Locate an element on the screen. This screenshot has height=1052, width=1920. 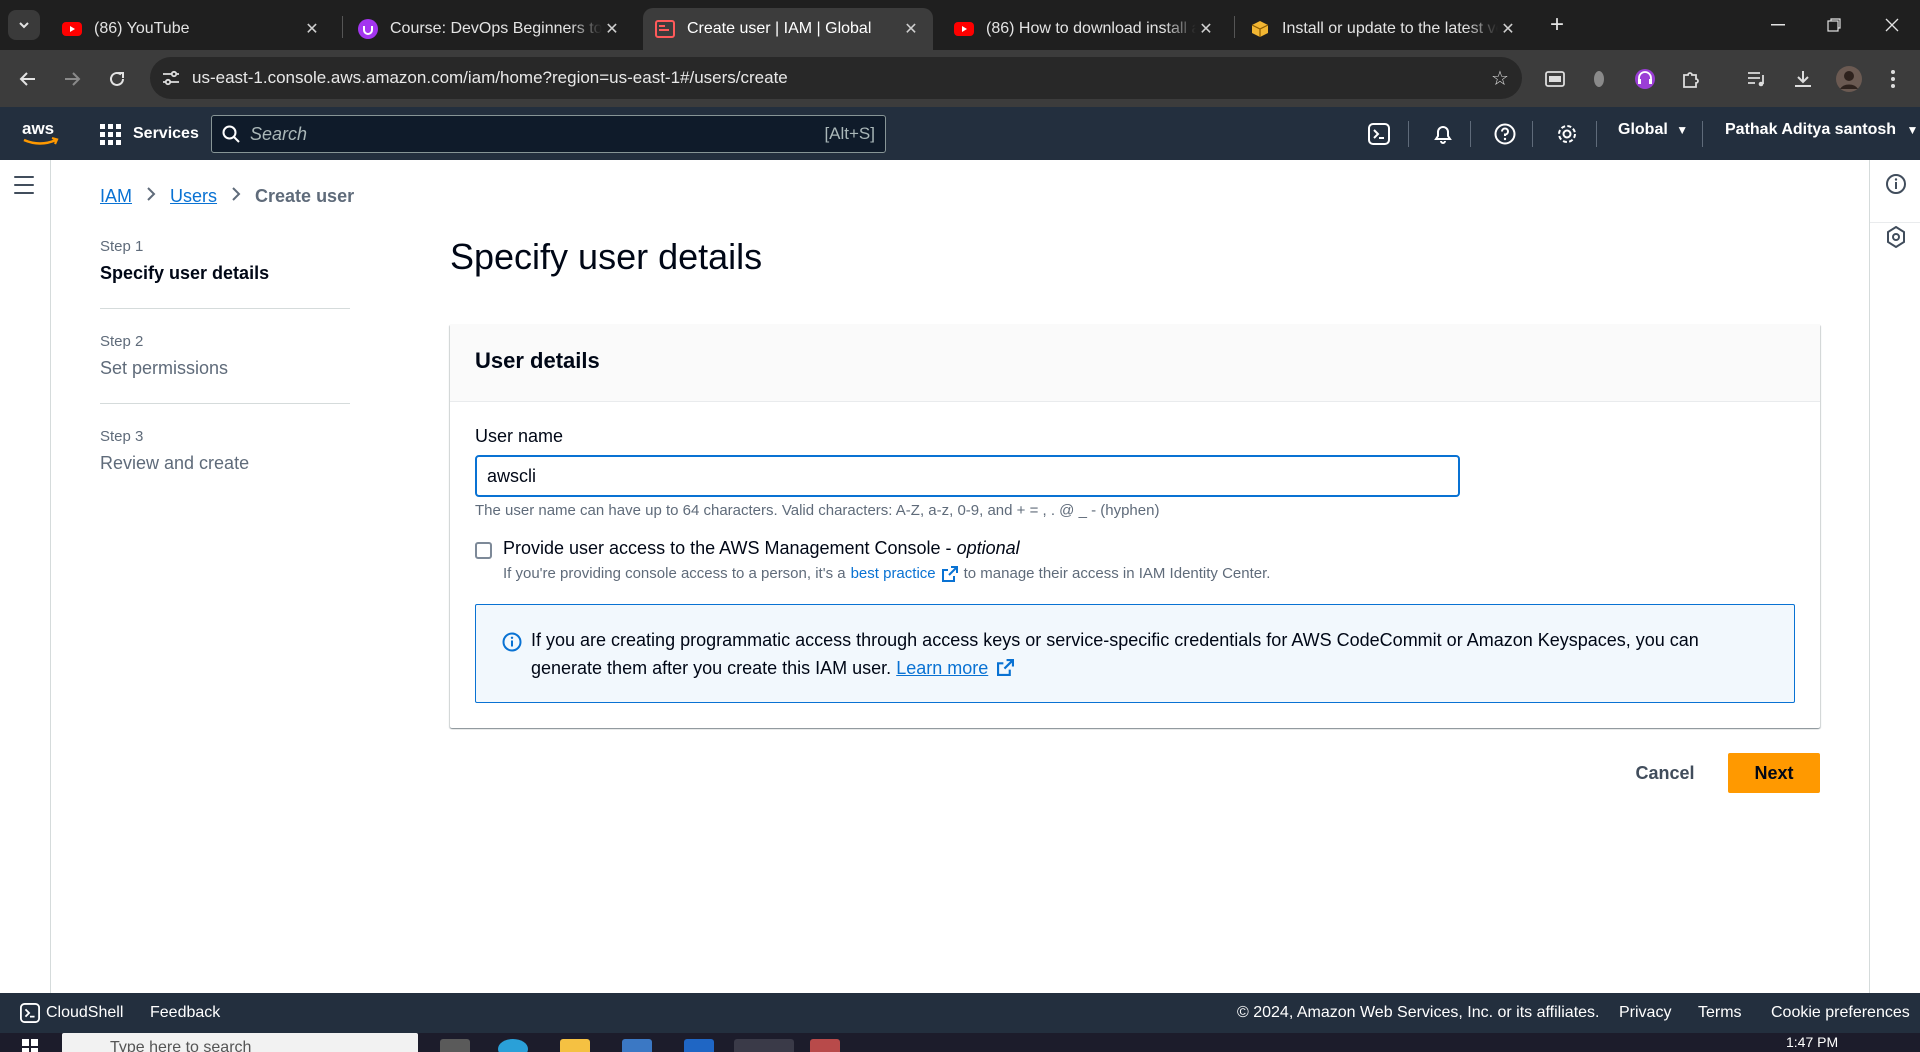
svg-text: aws is located at coordinates (38, 128).